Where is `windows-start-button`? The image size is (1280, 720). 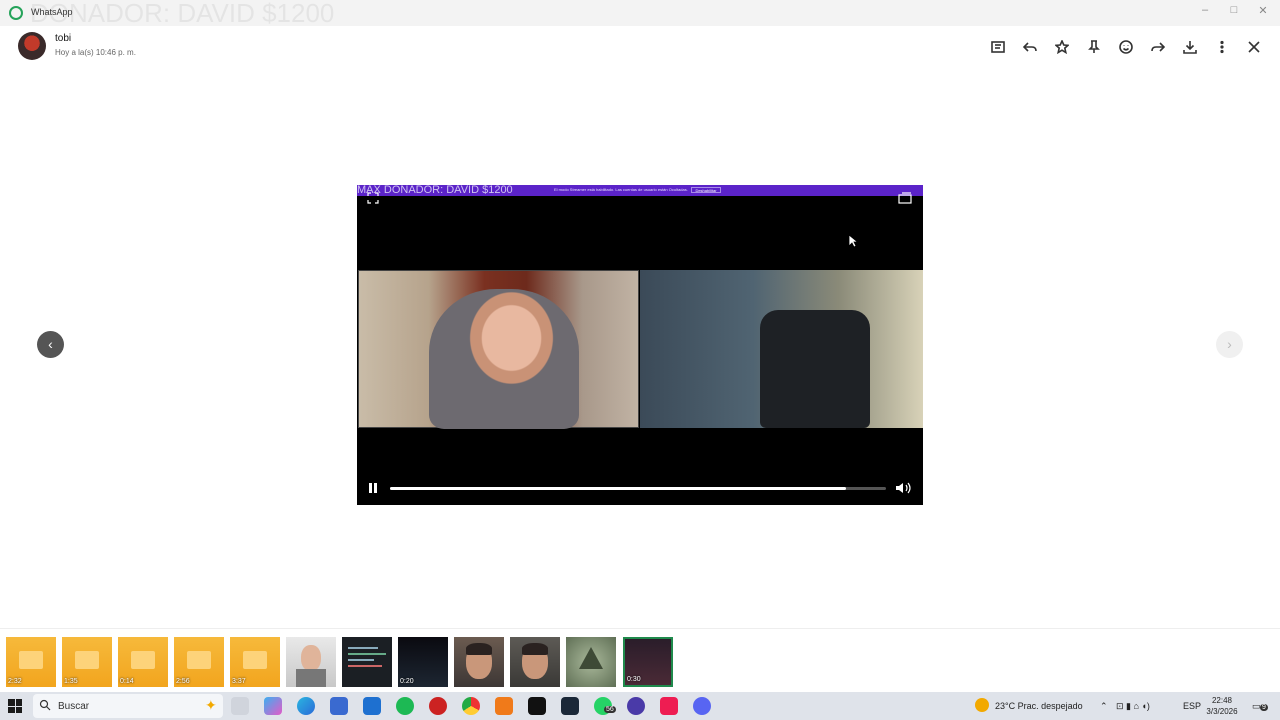
windows-start-button is located at coordinates (15, 706).